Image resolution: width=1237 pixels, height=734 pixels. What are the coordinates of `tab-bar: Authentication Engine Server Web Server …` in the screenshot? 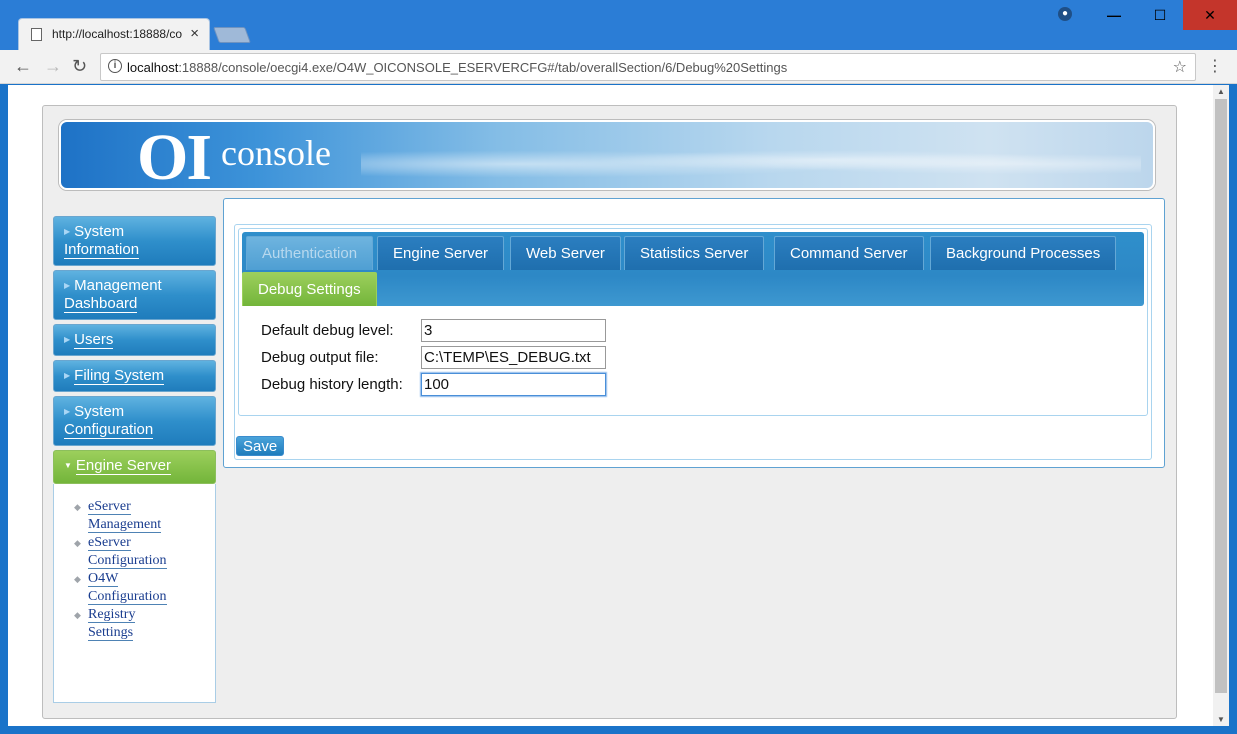 It's located at (693, 269).